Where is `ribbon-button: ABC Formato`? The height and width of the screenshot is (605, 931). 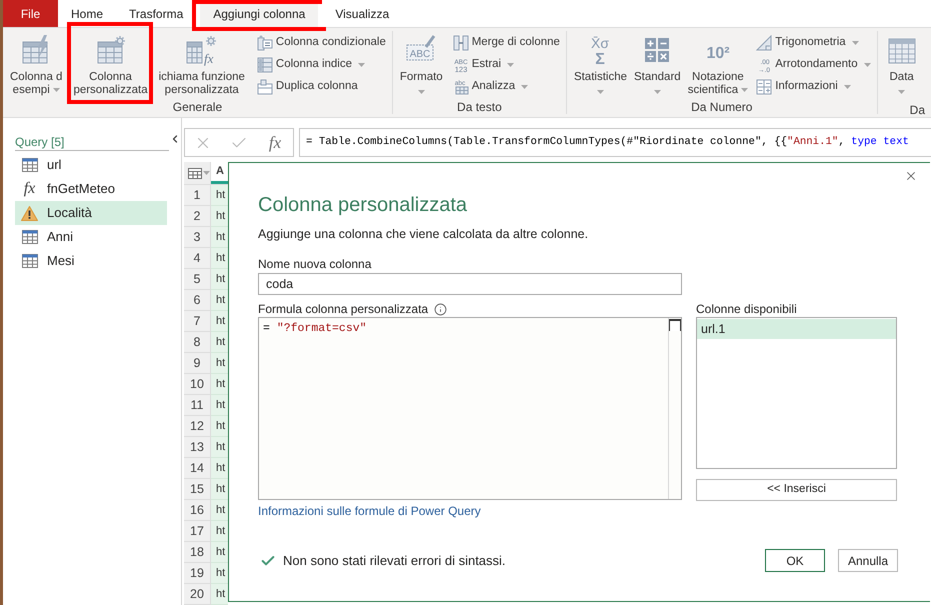
ribbon-button: ABC Formato is located at coordinates (421, 65).